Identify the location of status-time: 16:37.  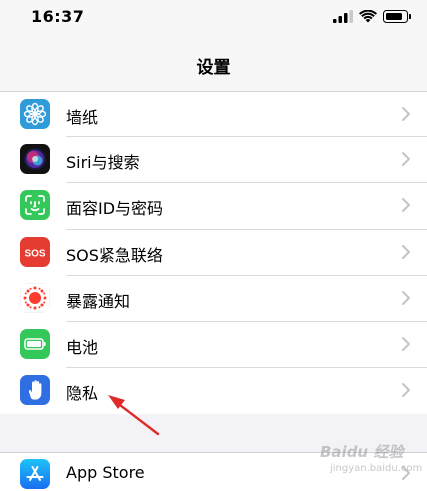
(58, 16).